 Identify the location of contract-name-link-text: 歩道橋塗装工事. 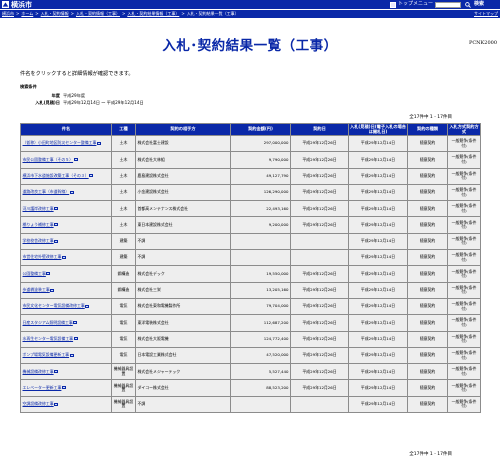
(36, 289).